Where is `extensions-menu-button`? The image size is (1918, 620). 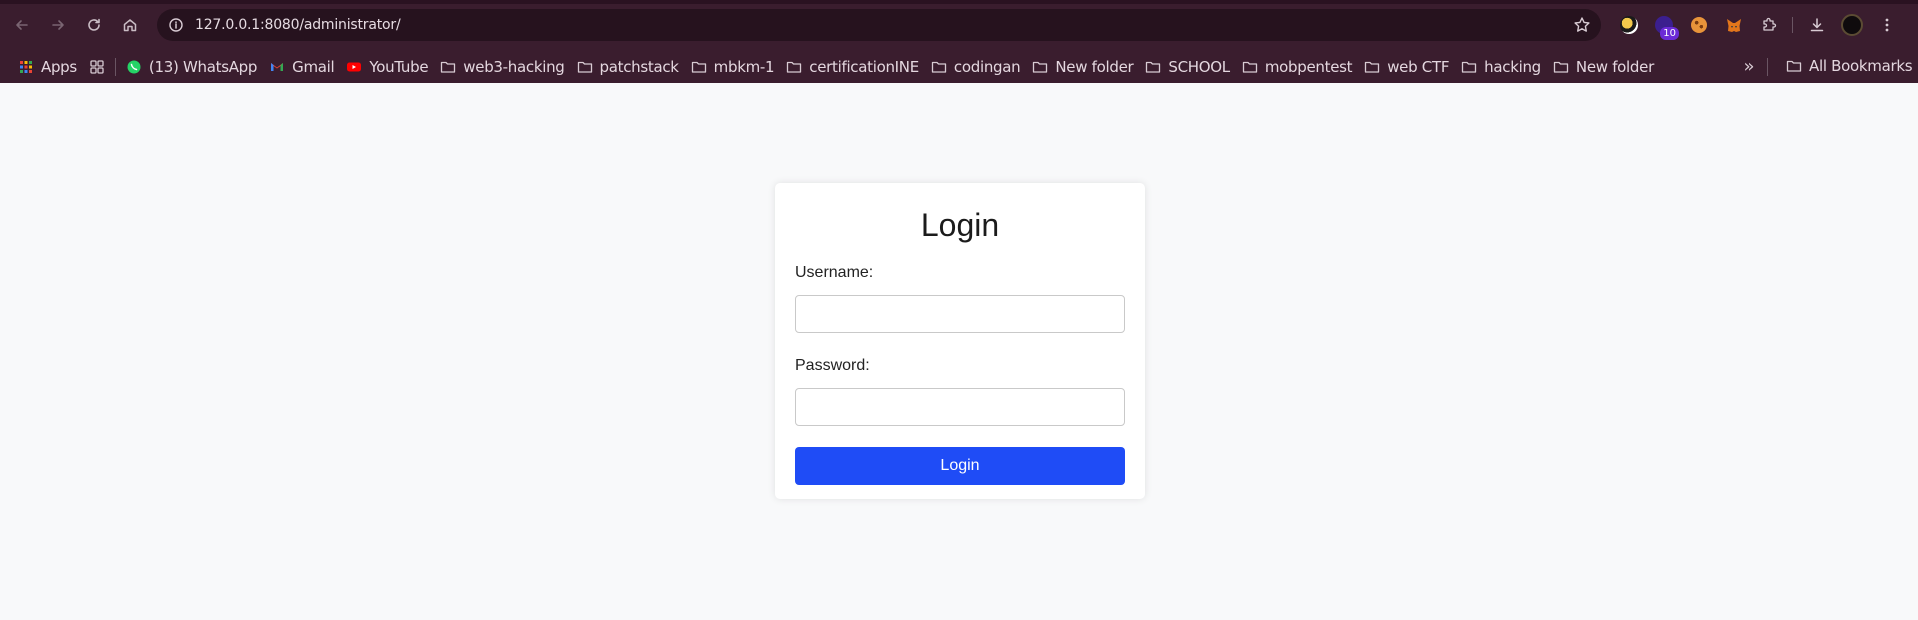 extensions-menu-button is located at coordinates (1768, 25).